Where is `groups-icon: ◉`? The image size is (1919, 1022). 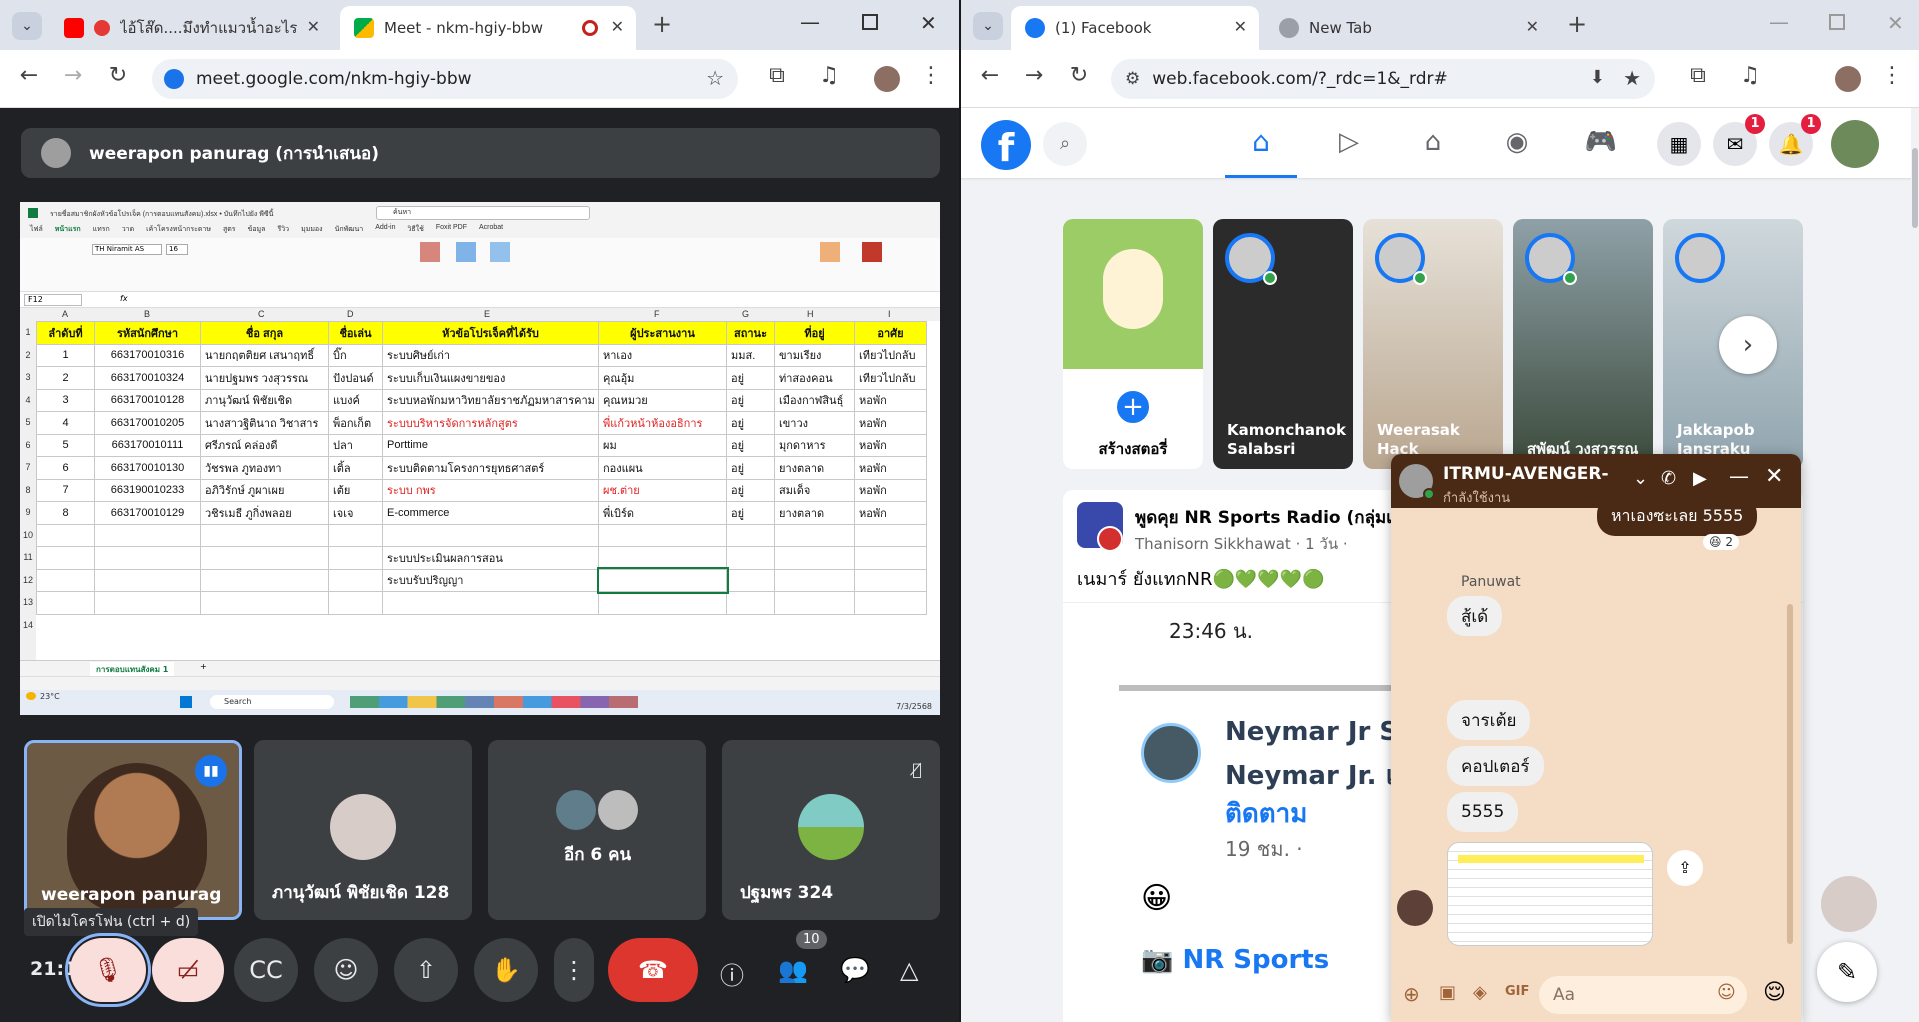
groups-icon: ◉ is located at coordinates (1517, 143).